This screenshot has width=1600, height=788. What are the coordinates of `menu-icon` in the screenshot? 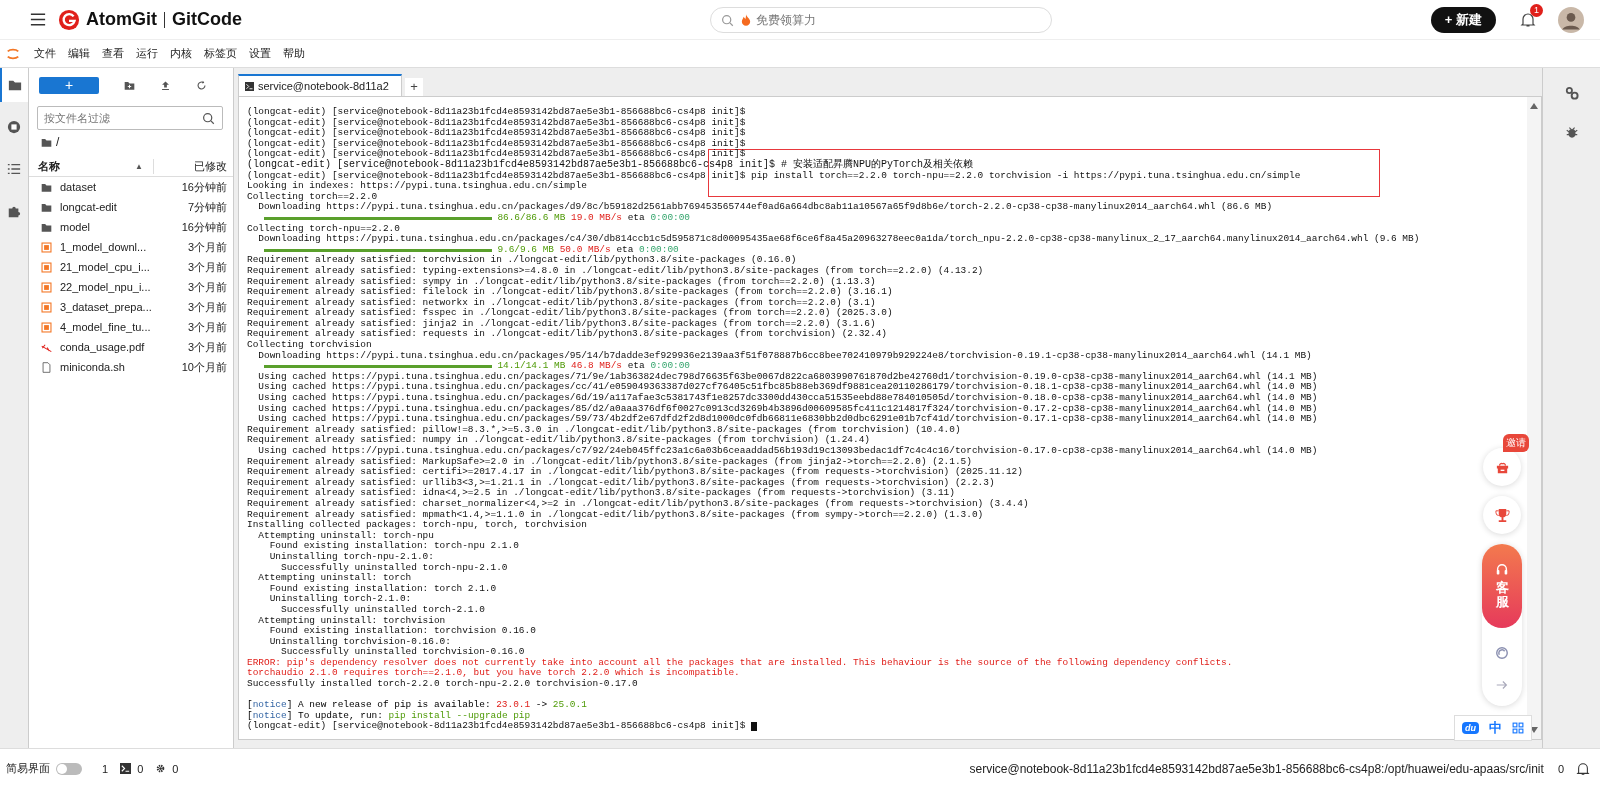 It's located at (38, 19).